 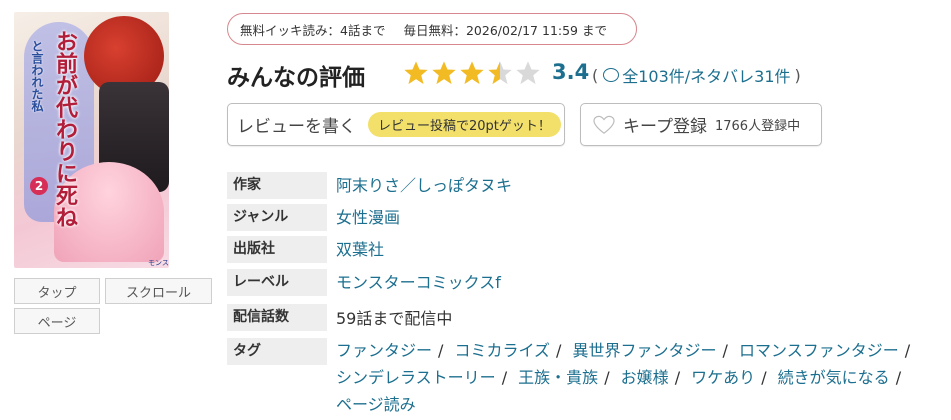 What do you see at coordinates (376, 404) in the screenshot?
I see `tag-item: ページ読み` at bounding box center [376, 404].